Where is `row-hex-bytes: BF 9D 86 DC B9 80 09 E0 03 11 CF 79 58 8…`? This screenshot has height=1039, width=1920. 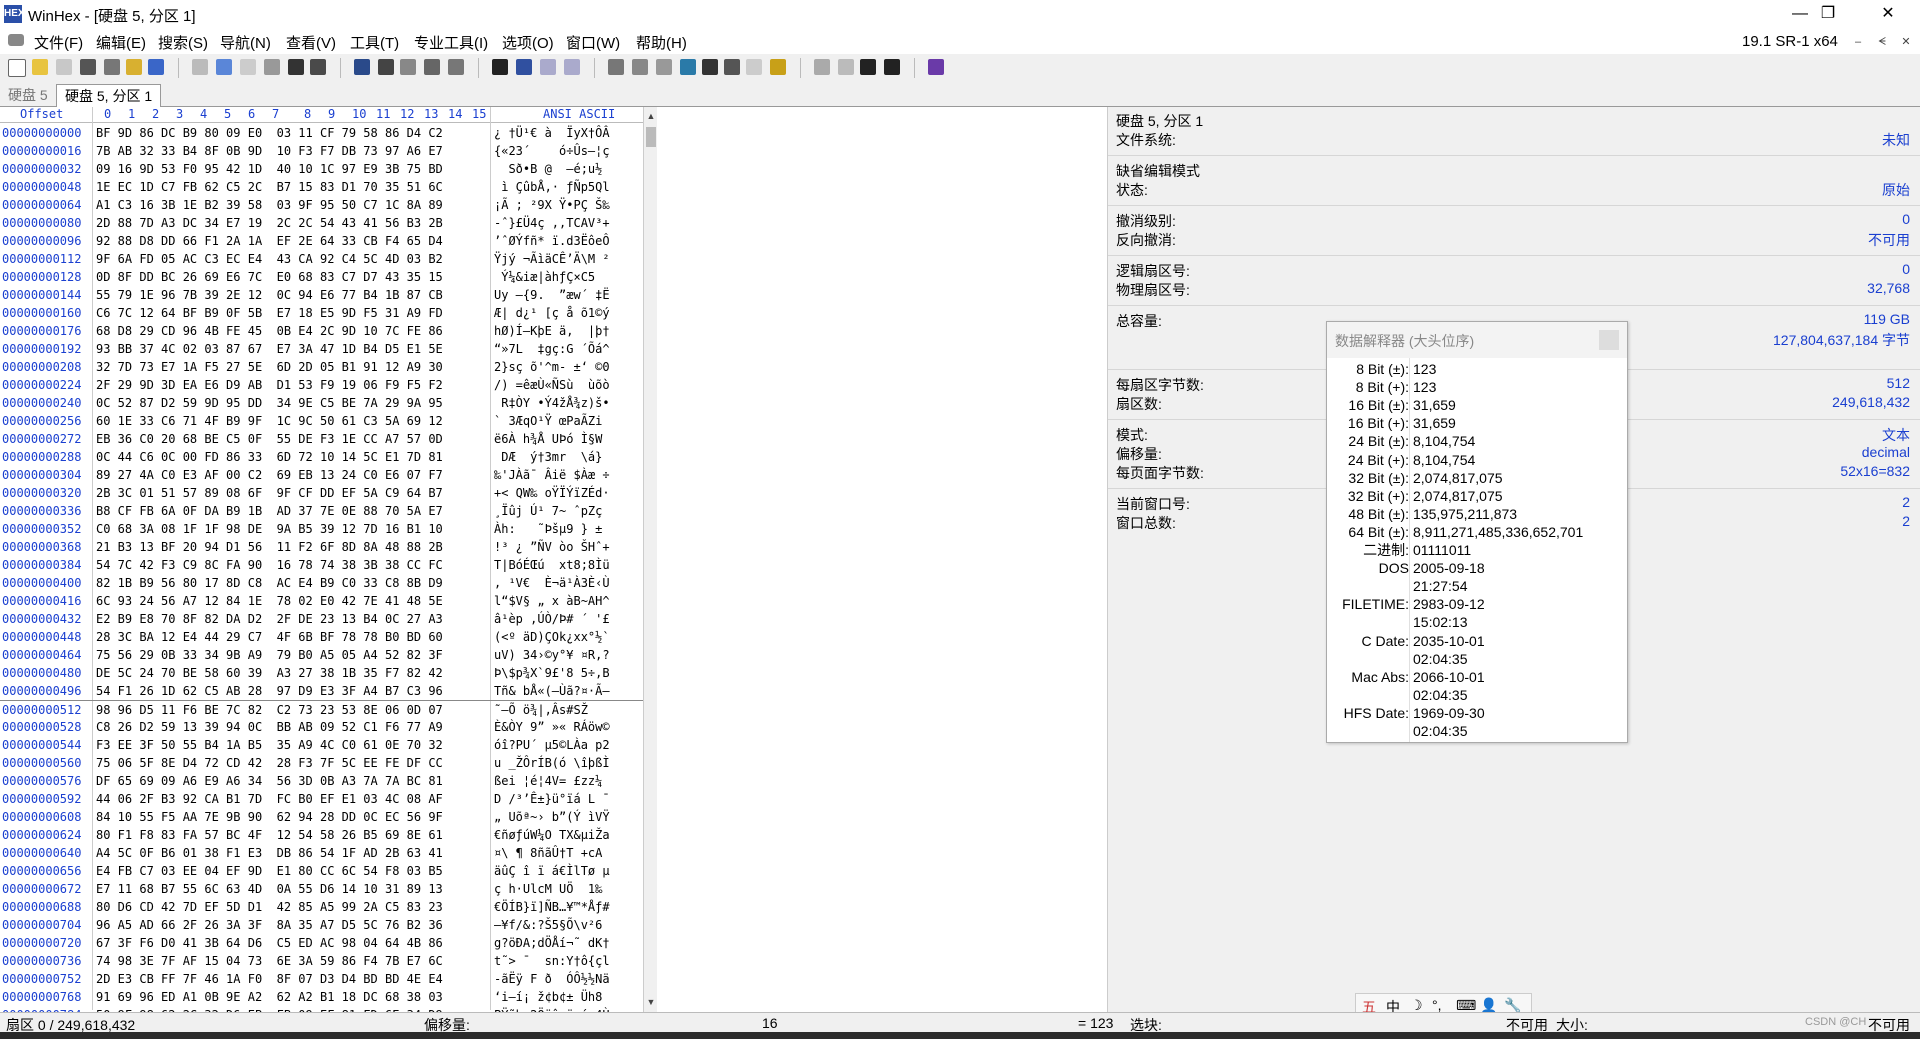
row-hex-bytes: BF 9D 86 DC B9 80 09 E0 03 11 CF 79 58 8… is located at coordinates (269, 133).